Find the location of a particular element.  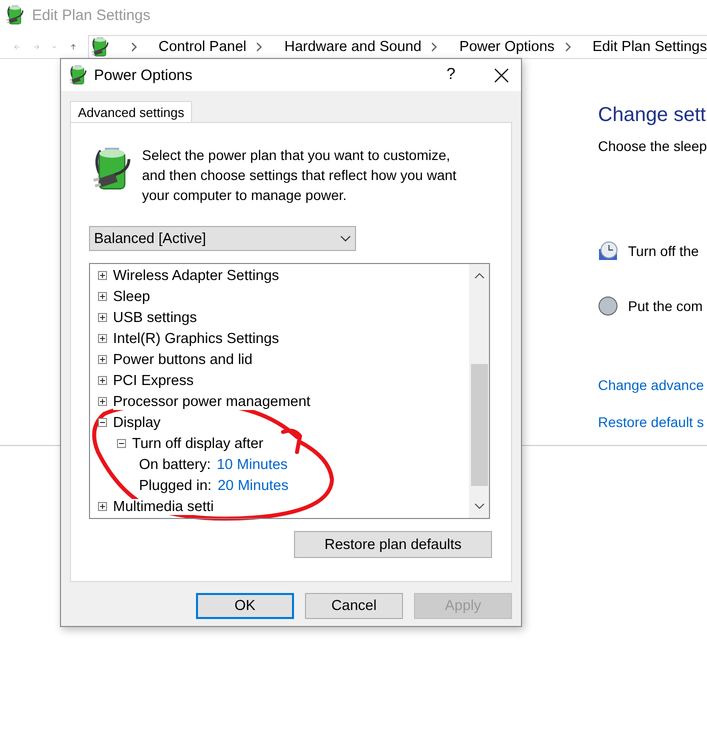

page-heading: Change setti is located at coordinates (652, 116).